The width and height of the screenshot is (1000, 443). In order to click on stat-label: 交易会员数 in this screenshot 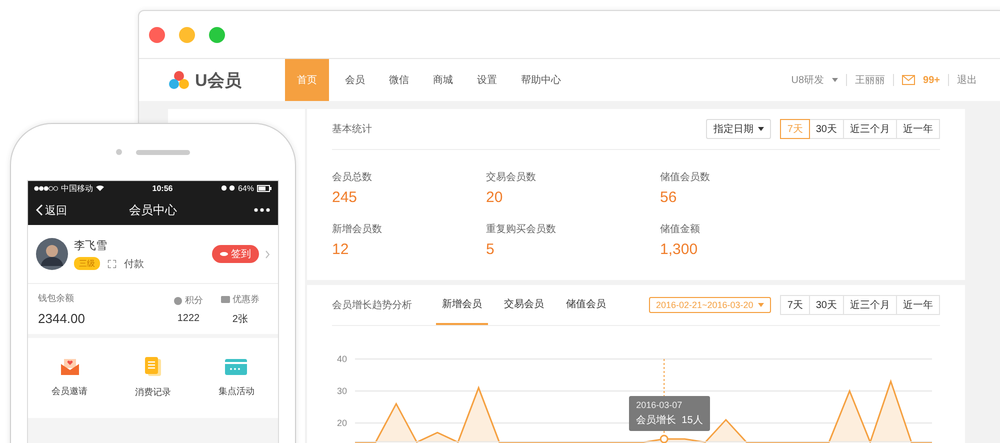, I will do `click(511, 177)`.